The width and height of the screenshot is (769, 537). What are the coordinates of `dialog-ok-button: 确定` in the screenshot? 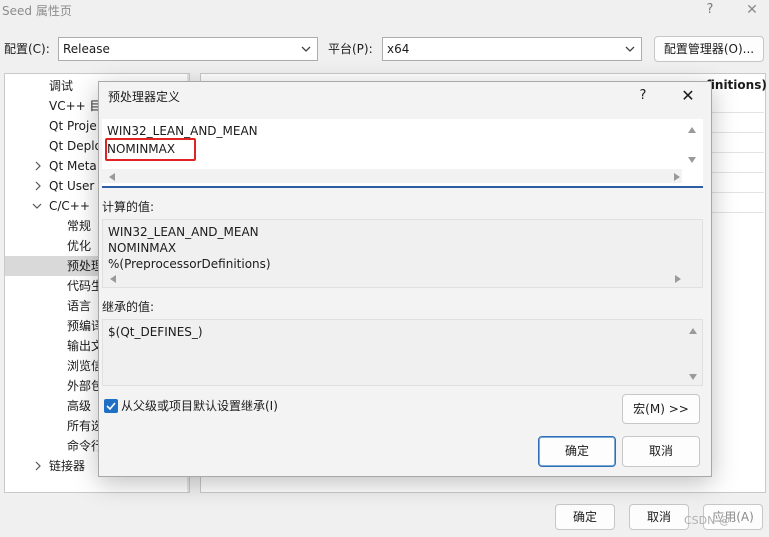 It's located at (577, 451).